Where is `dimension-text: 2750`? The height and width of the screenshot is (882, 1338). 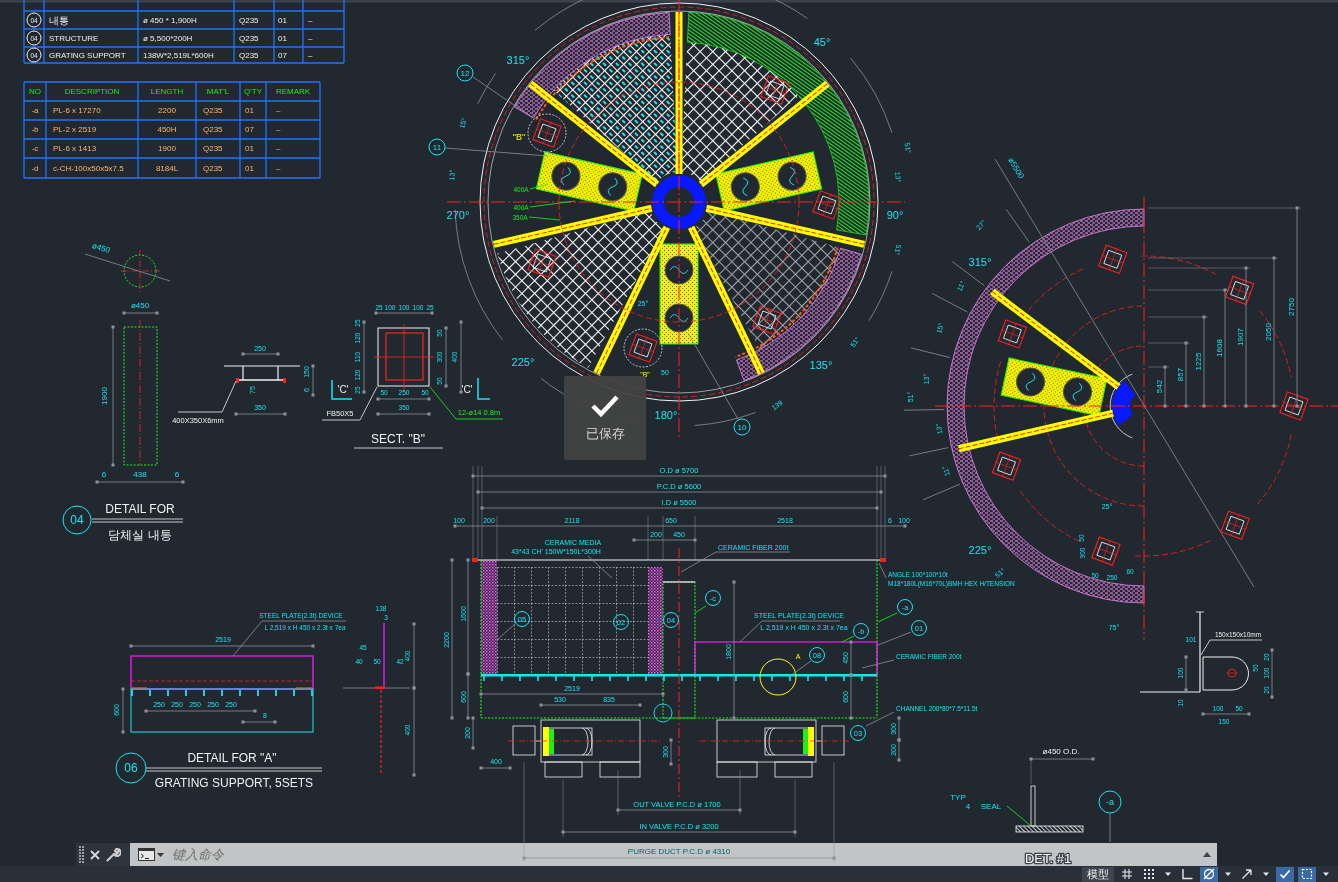 dimension-text: 2750 is located at coordinates (1291, 307).